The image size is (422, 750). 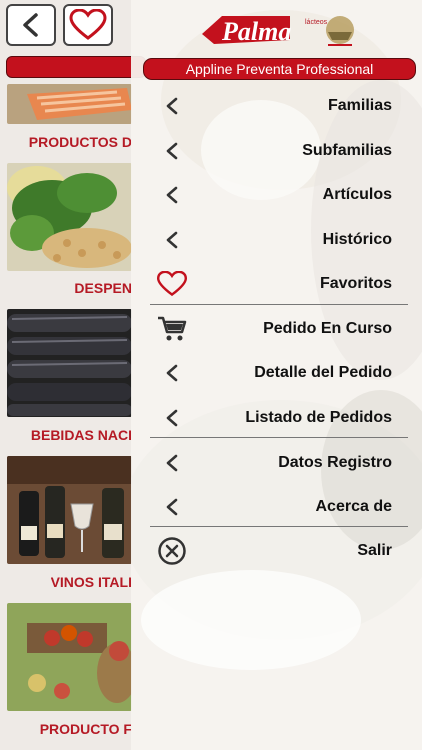 I want to click on menu-item-listado-de-pedidos: Listado de Pedidos, so click(x=279, y=418).